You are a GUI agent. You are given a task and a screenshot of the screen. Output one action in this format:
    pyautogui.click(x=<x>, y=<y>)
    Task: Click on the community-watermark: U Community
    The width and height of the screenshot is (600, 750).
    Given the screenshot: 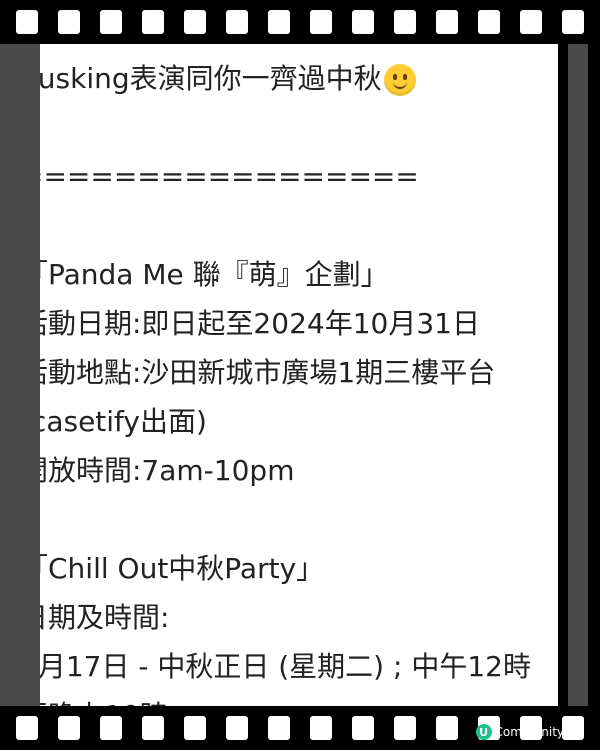 What is the action you would take?
    pyautogui.click(x=519, y=732)
    